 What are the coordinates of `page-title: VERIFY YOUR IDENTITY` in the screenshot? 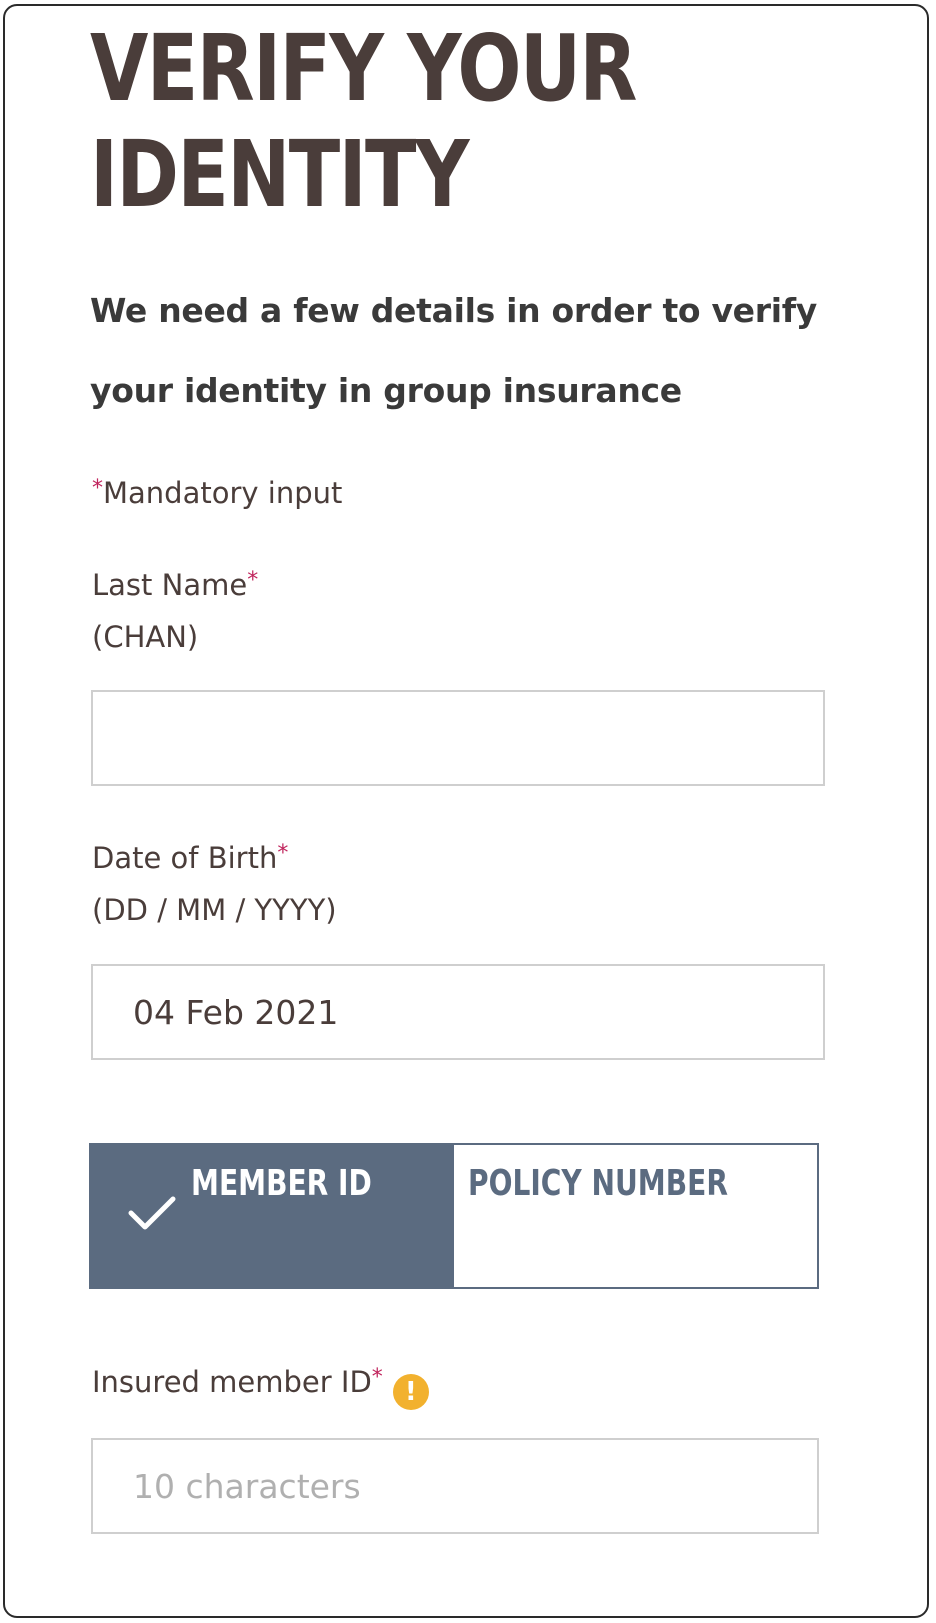 It's located at (364, 121).